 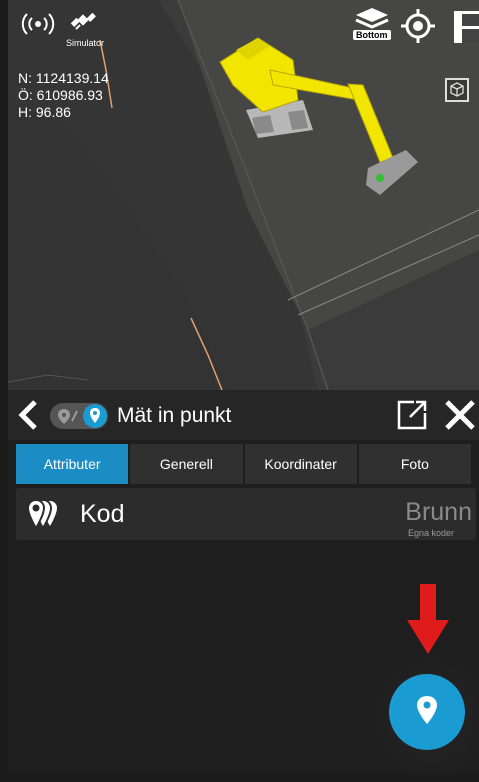 I want to click on close-button, so click(x=460, y=415).